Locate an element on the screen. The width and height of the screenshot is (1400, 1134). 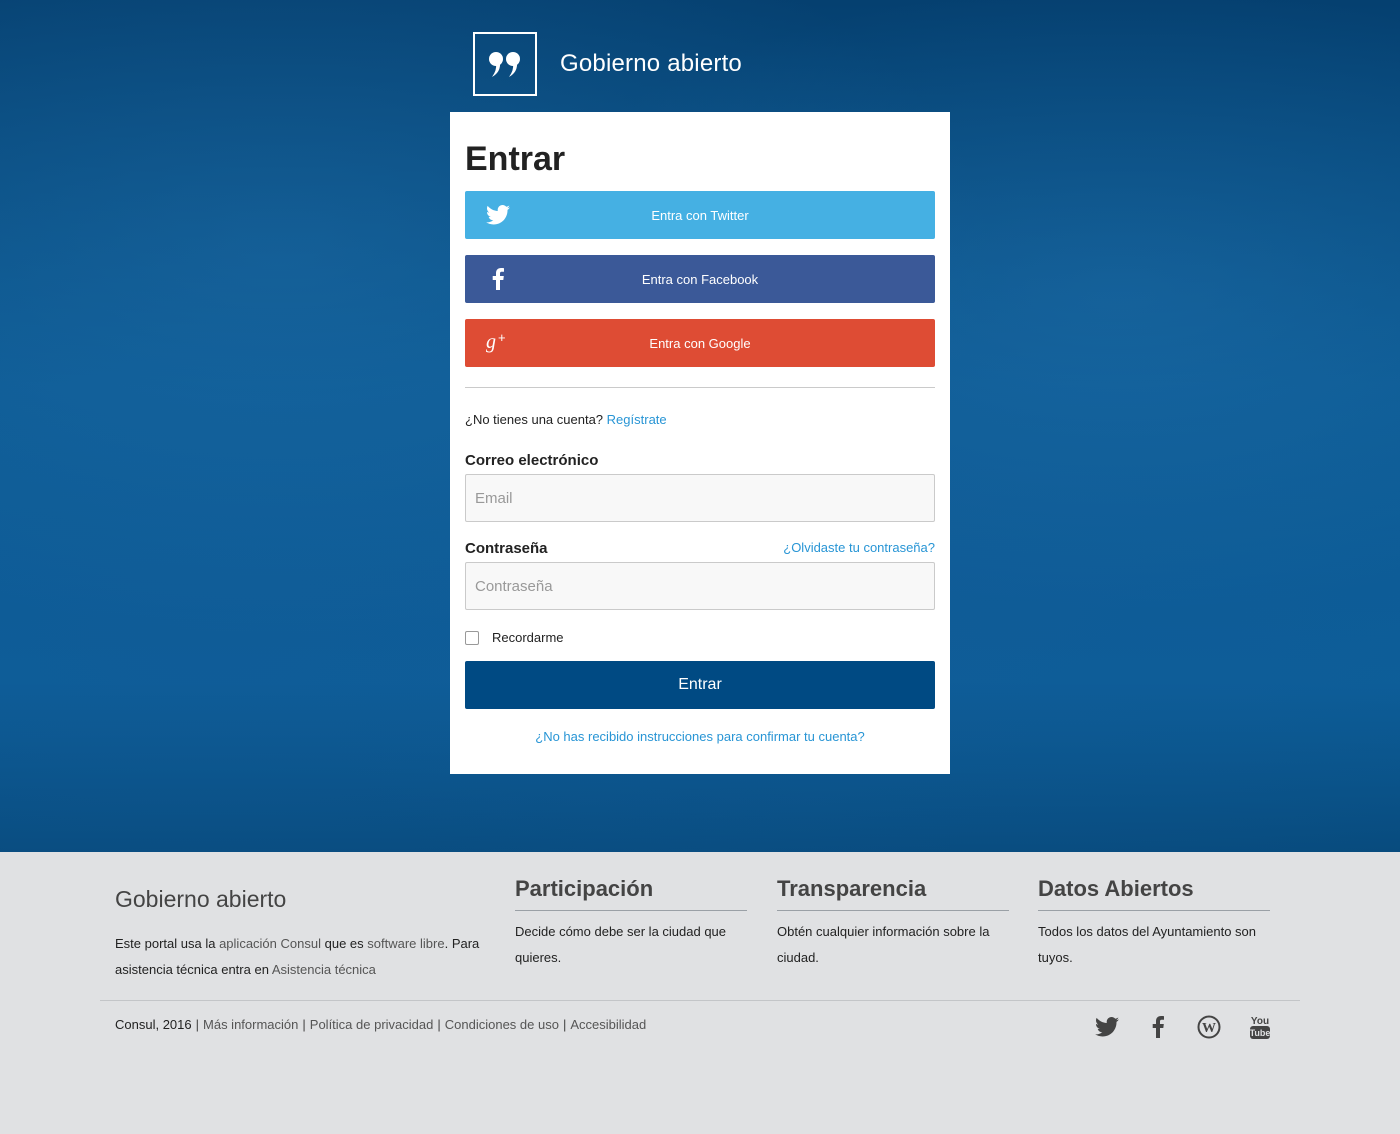
footer-column-title: Transparencia is located at coordinates (893, 893).